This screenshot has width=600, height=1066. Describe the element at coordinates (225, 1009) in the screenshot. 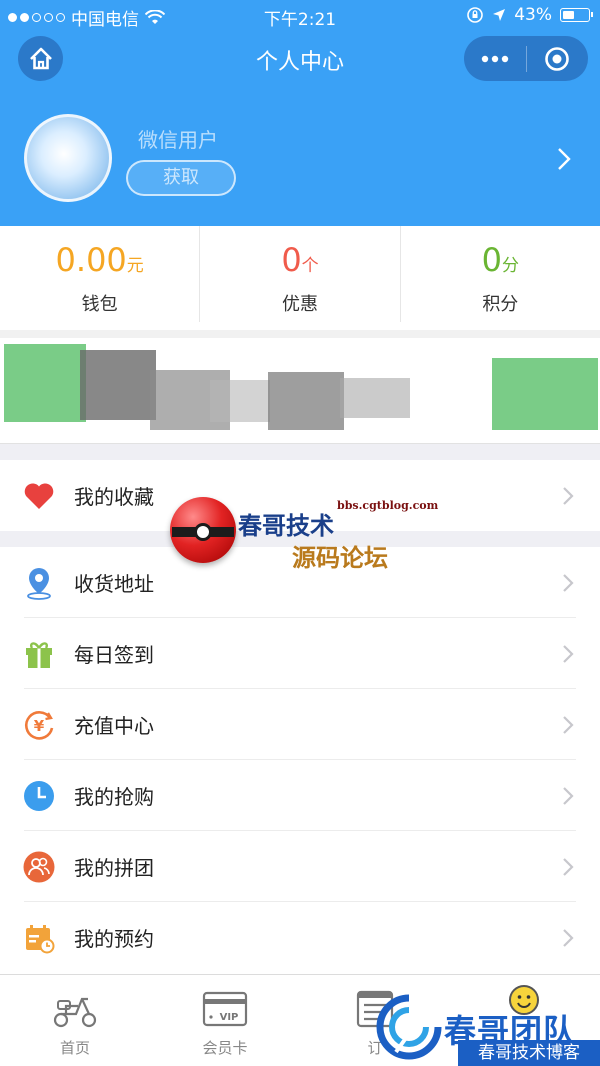

I see `vip-card-icon: VIP` at that location.